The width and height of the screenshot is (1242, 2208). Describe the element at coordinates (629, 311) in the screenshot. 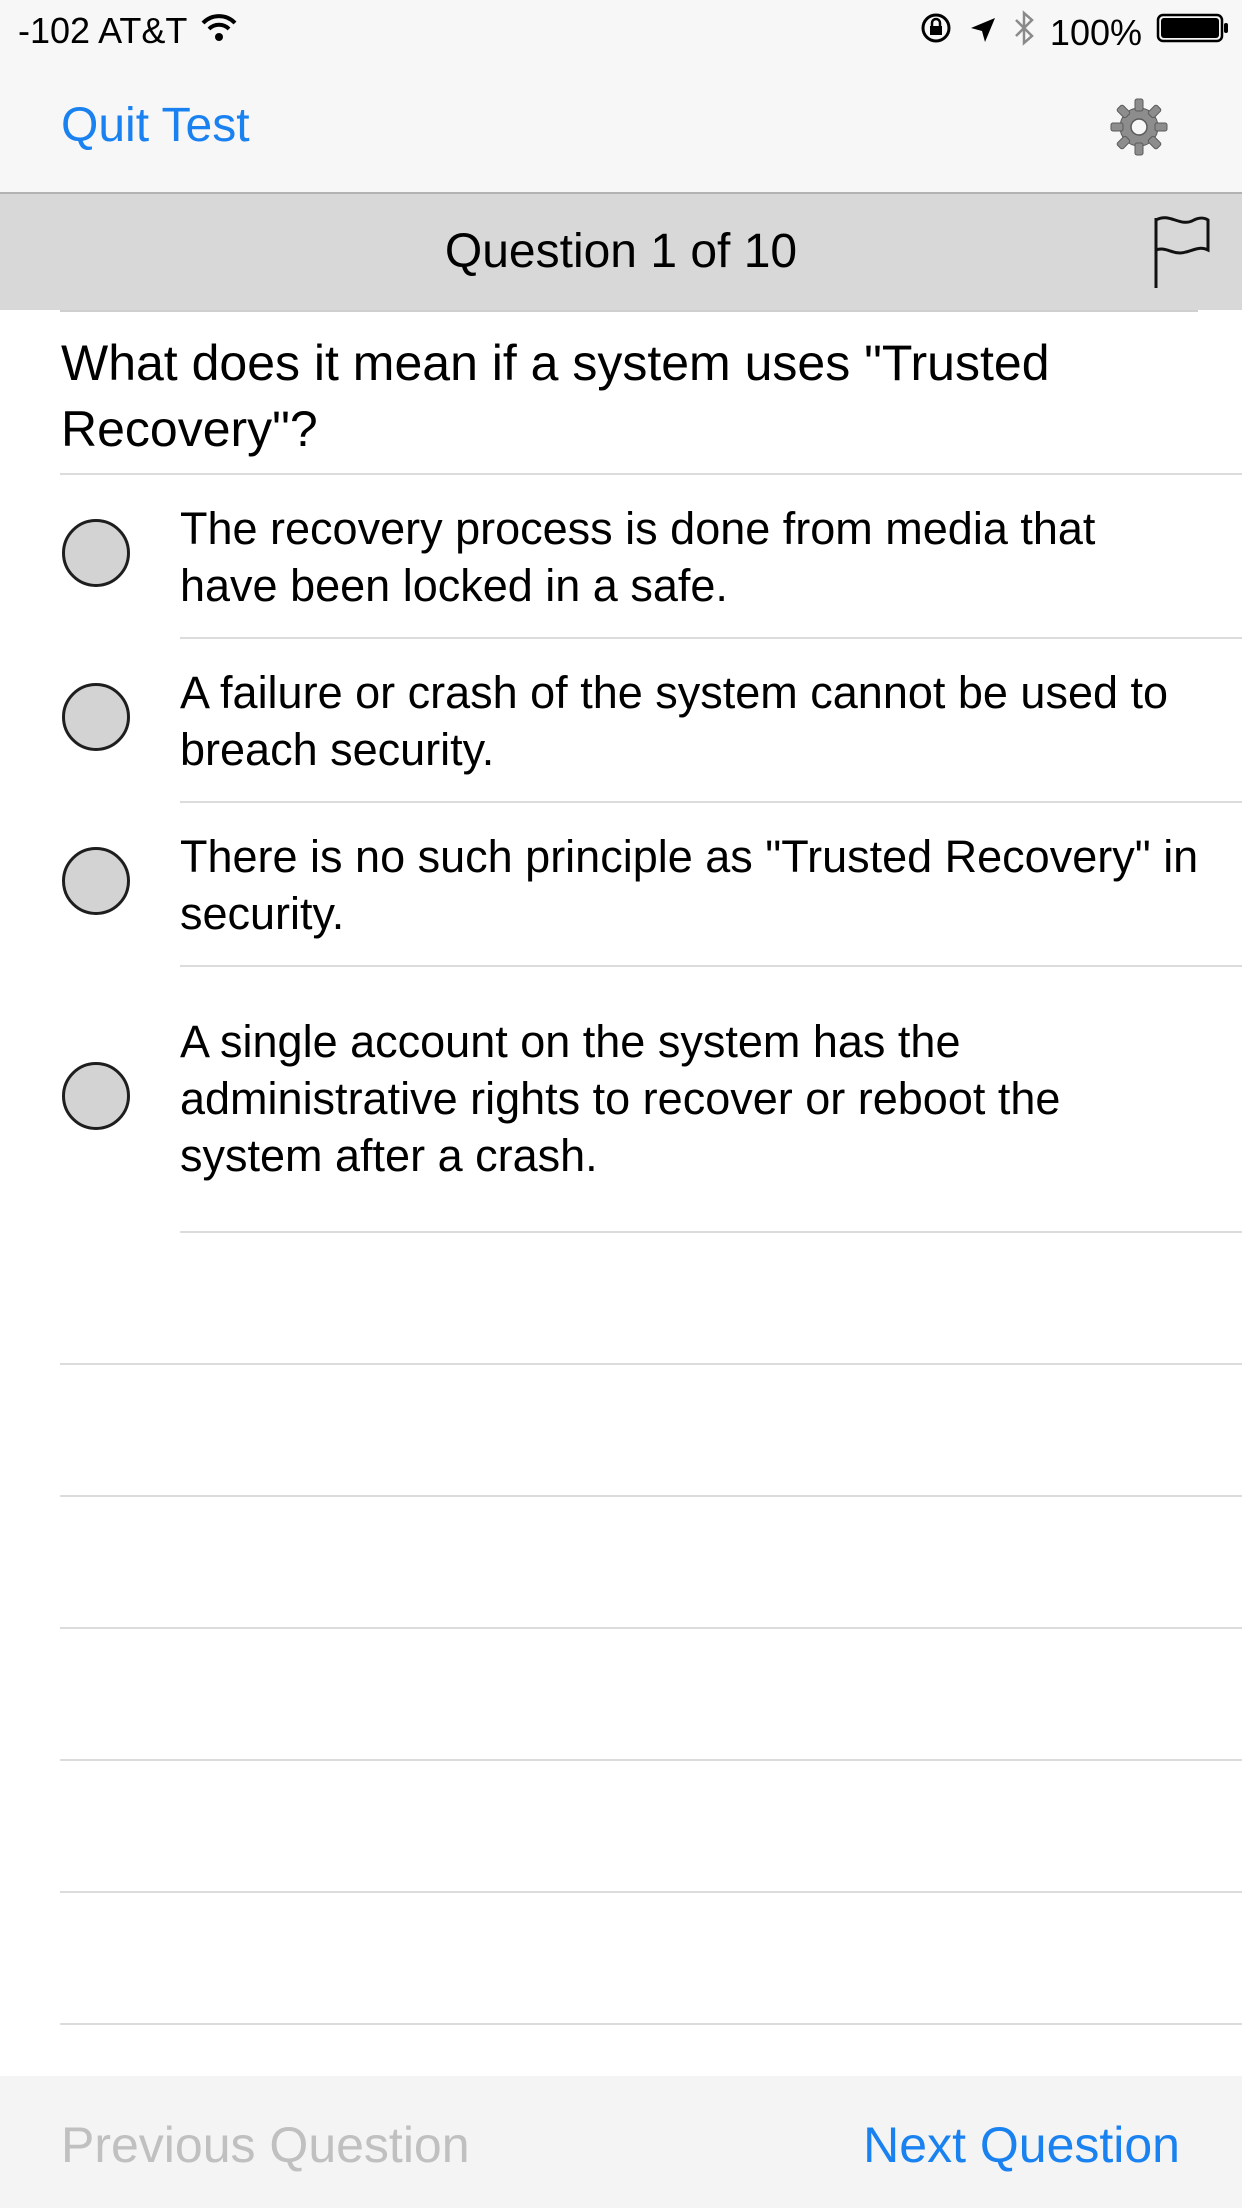

I see `header-divider` at that location.